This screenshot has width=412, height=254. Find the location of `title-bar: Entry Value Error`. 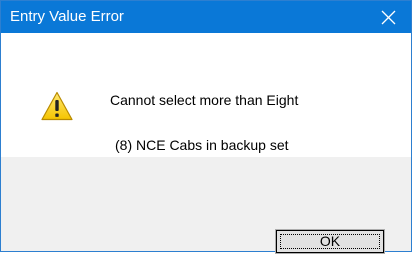

title-bar: Entry Value Error is located at coordinates (206, 17).